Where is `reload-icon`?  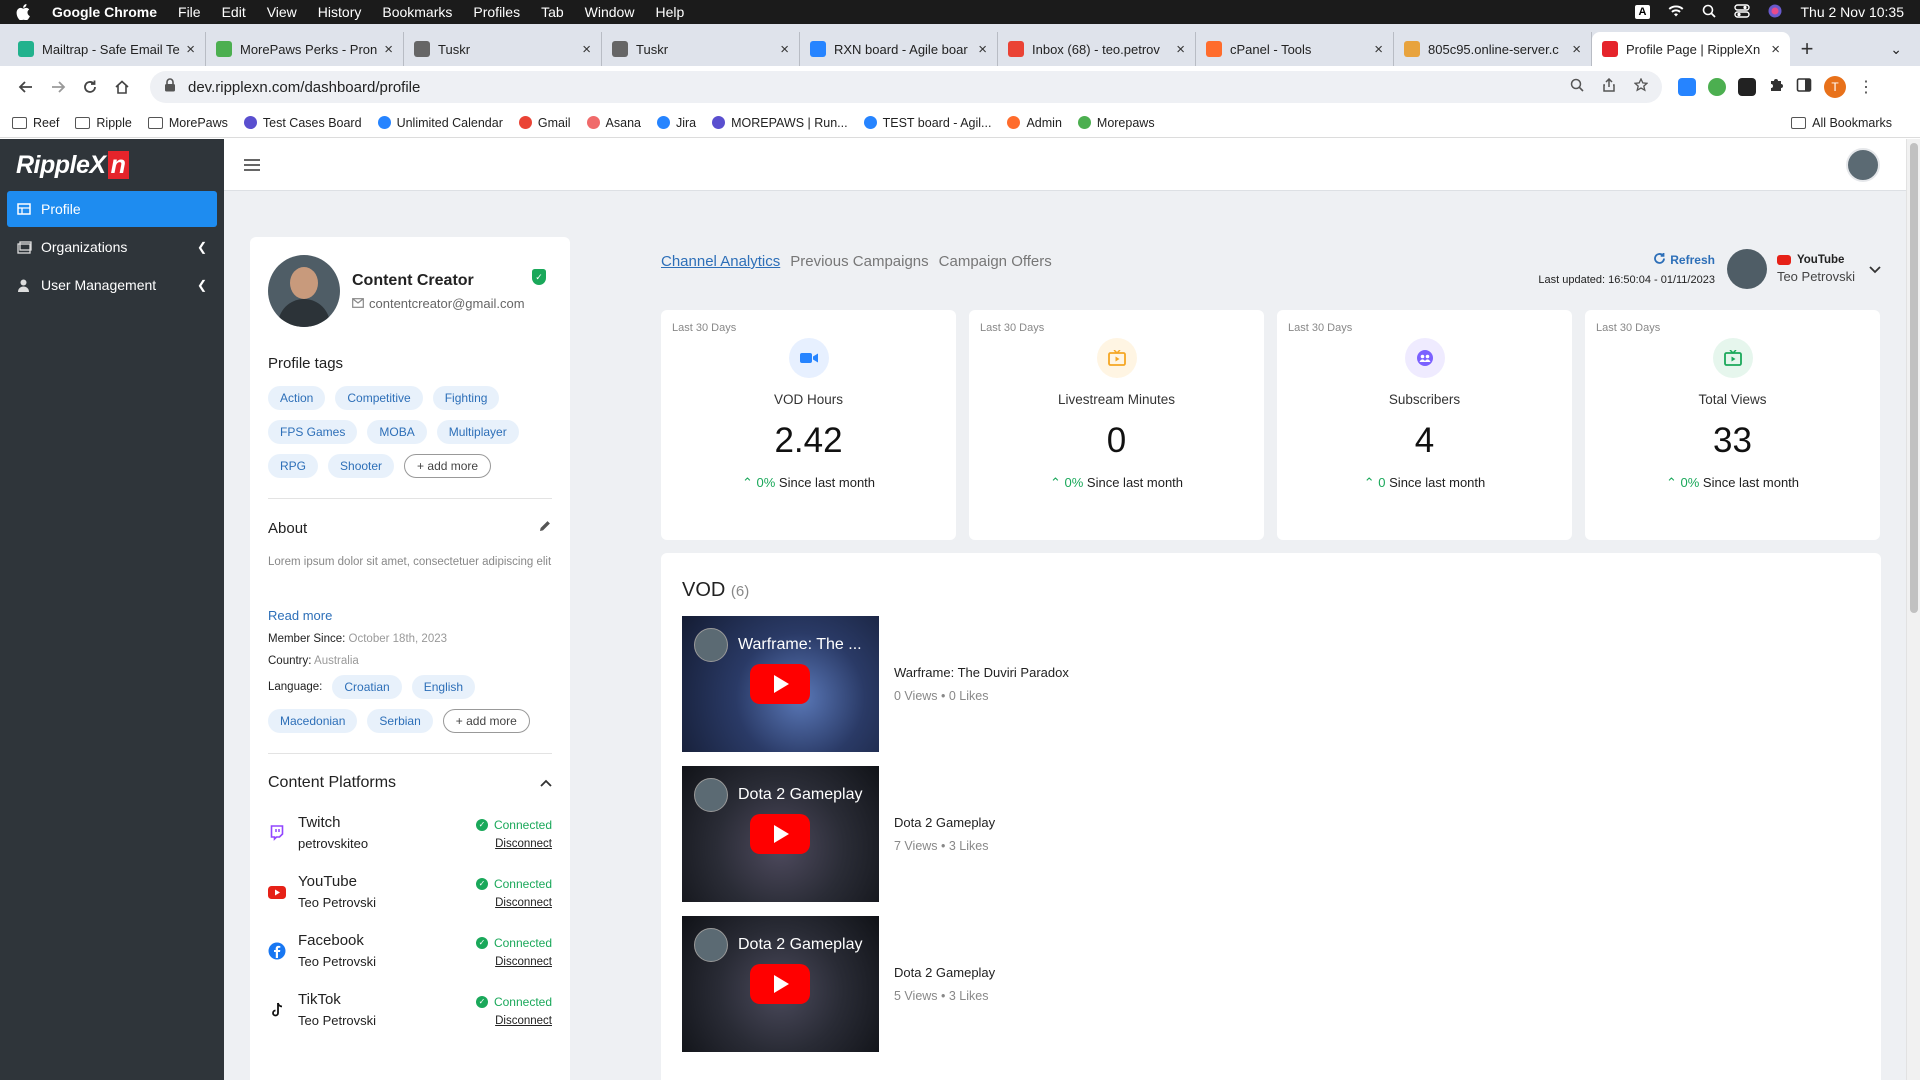 reload-icon is located at coordinates (90, 87).